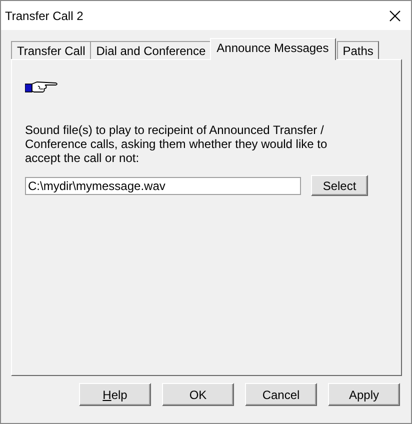  I want to click on tab: Dial and Conference, so click(151, 50).